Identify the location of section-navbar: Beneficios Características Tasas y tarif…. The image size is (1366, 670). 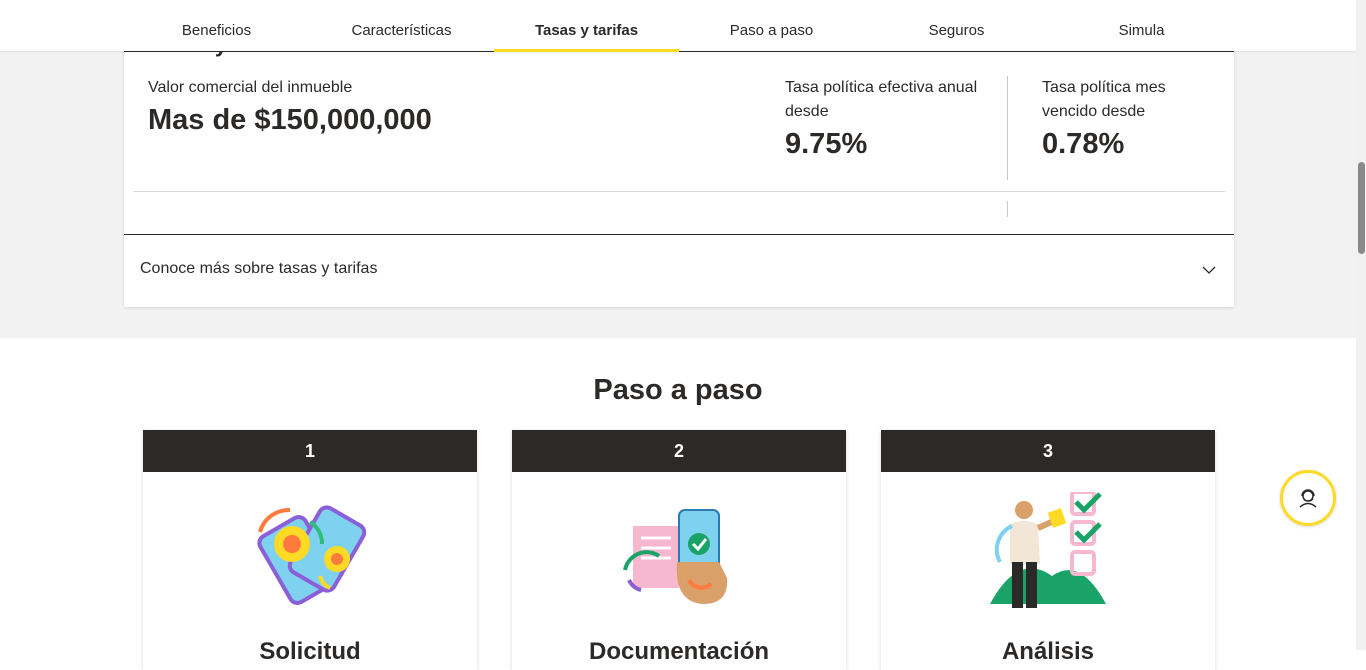
(678, 26).